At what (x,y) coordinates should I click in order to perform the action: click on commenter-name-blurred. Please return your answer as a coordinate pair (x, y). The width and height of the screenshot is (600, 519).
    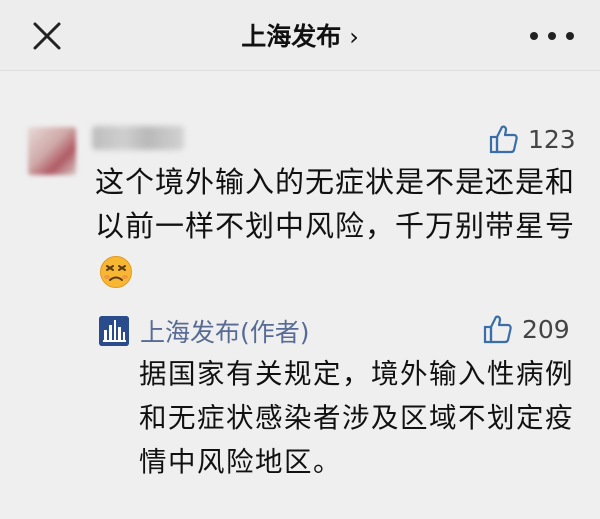
    Looking at the image, I should click on (138, 138).